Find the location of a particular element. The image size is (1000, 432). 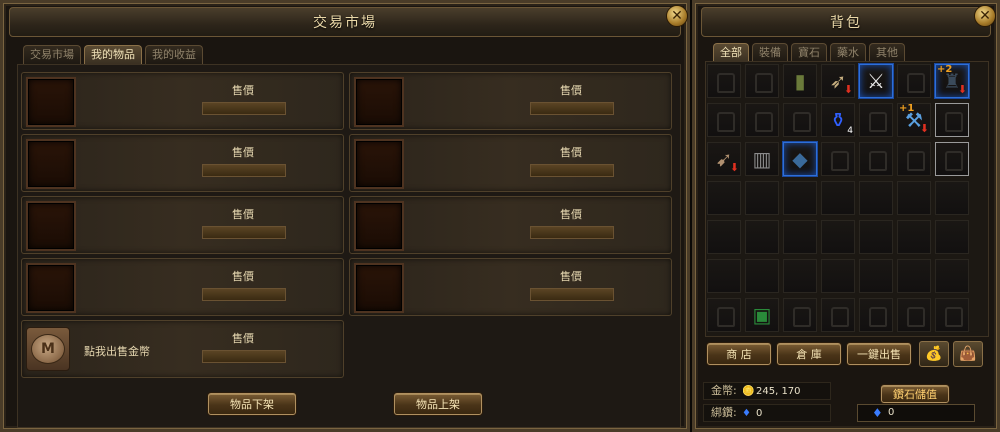

enhance-level: +2 is located at coordinates (945, 69).